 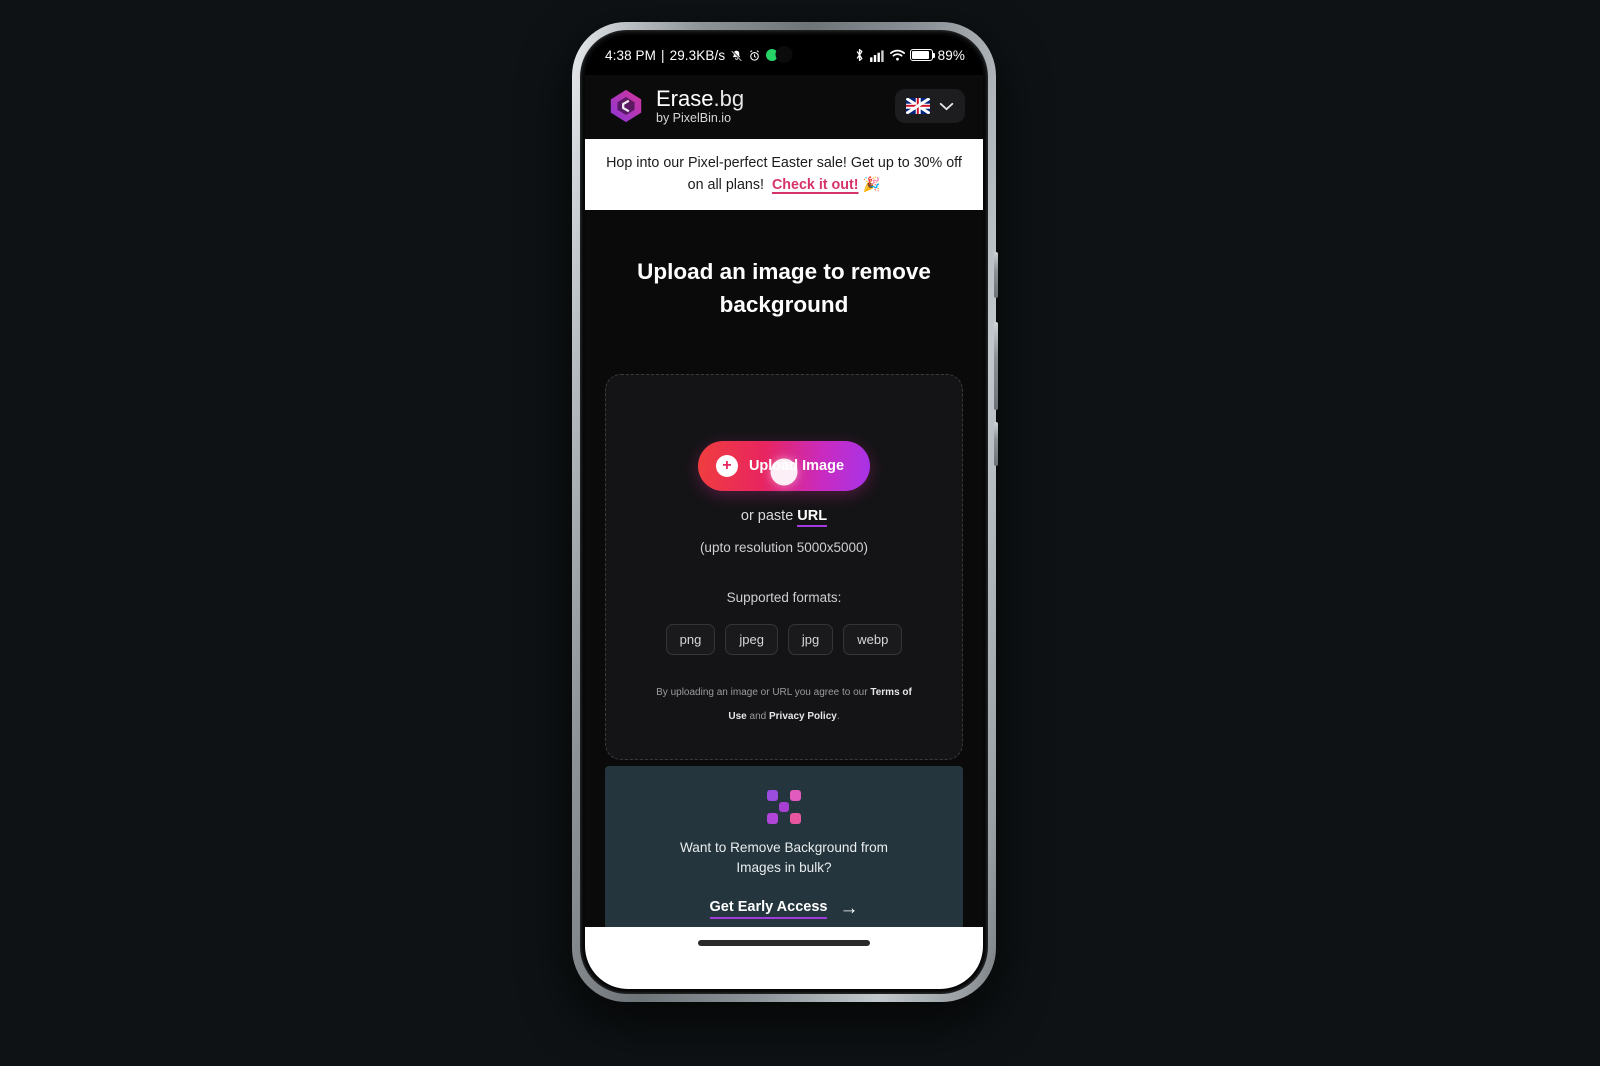 What do you see at coordinates (996, 275) in the screenshot?
I see `phone-button-mute` at bounding box center [996, 275].